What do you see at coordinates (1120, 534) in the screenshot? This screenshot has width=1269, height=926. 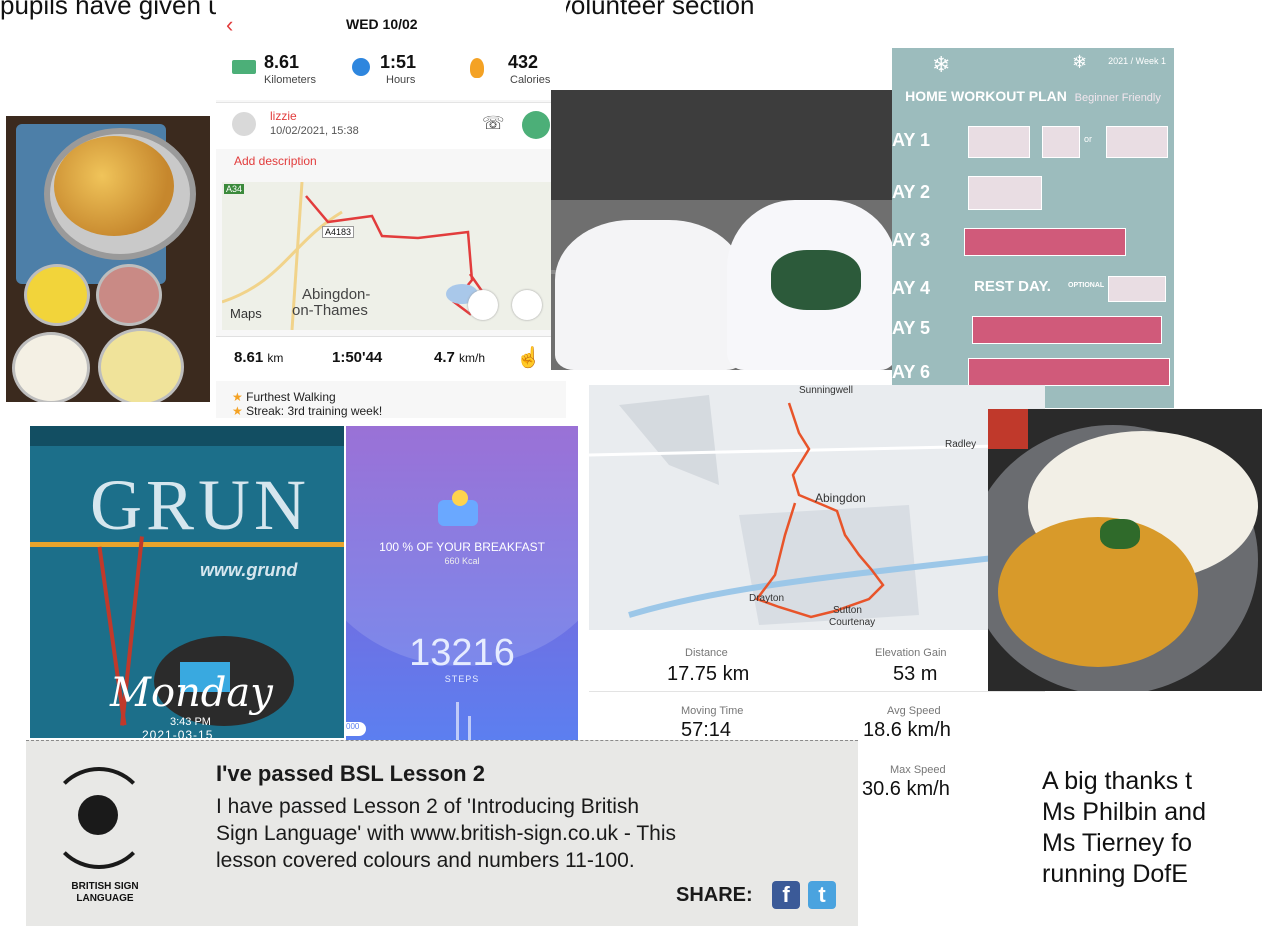 I see `coriander` at bounding box center [1120, 534].